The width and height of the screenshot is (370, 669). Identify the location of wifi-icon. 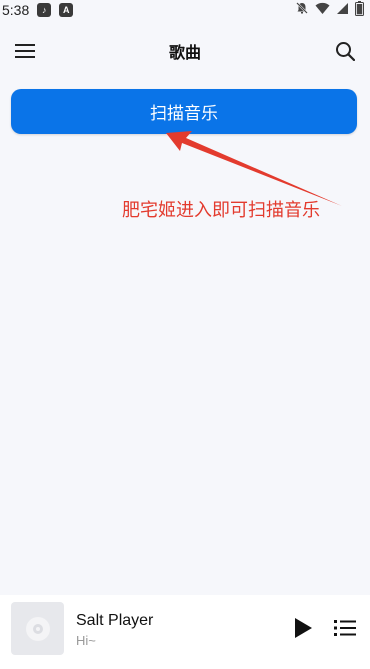
(322, 10).